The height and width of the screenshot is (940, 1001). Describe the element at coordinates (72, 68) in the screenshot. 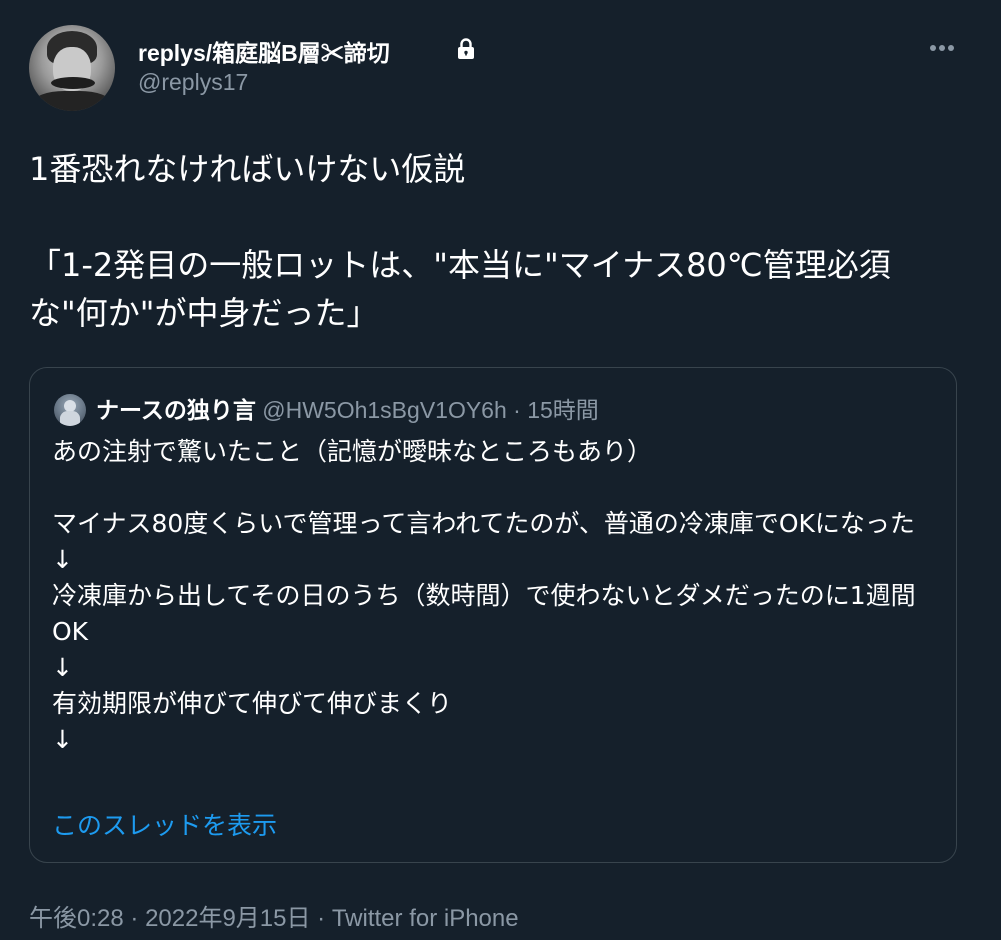

I see `author-avatar` at that location.